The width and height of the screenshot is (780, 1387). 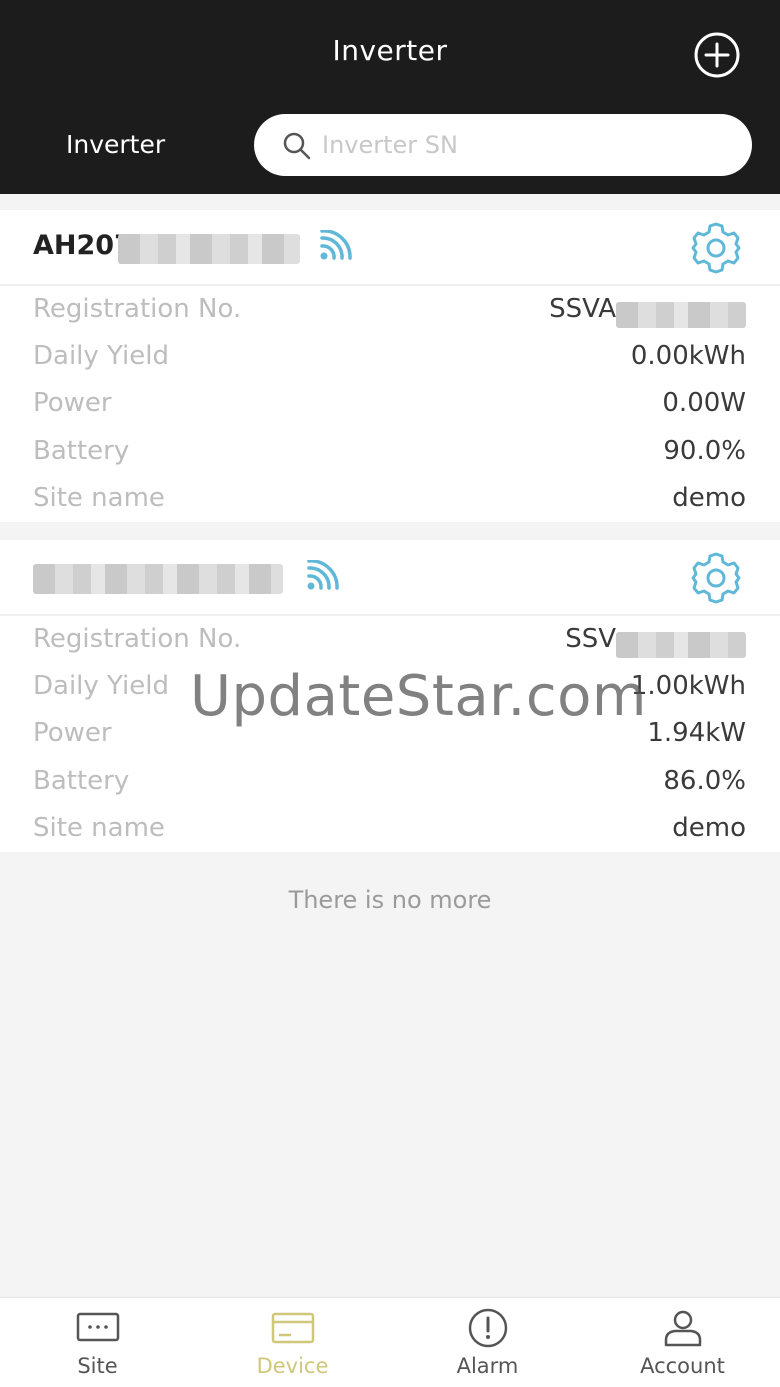 I want to click on alarm-exclamation-icon, so click(x=488, y=1328).